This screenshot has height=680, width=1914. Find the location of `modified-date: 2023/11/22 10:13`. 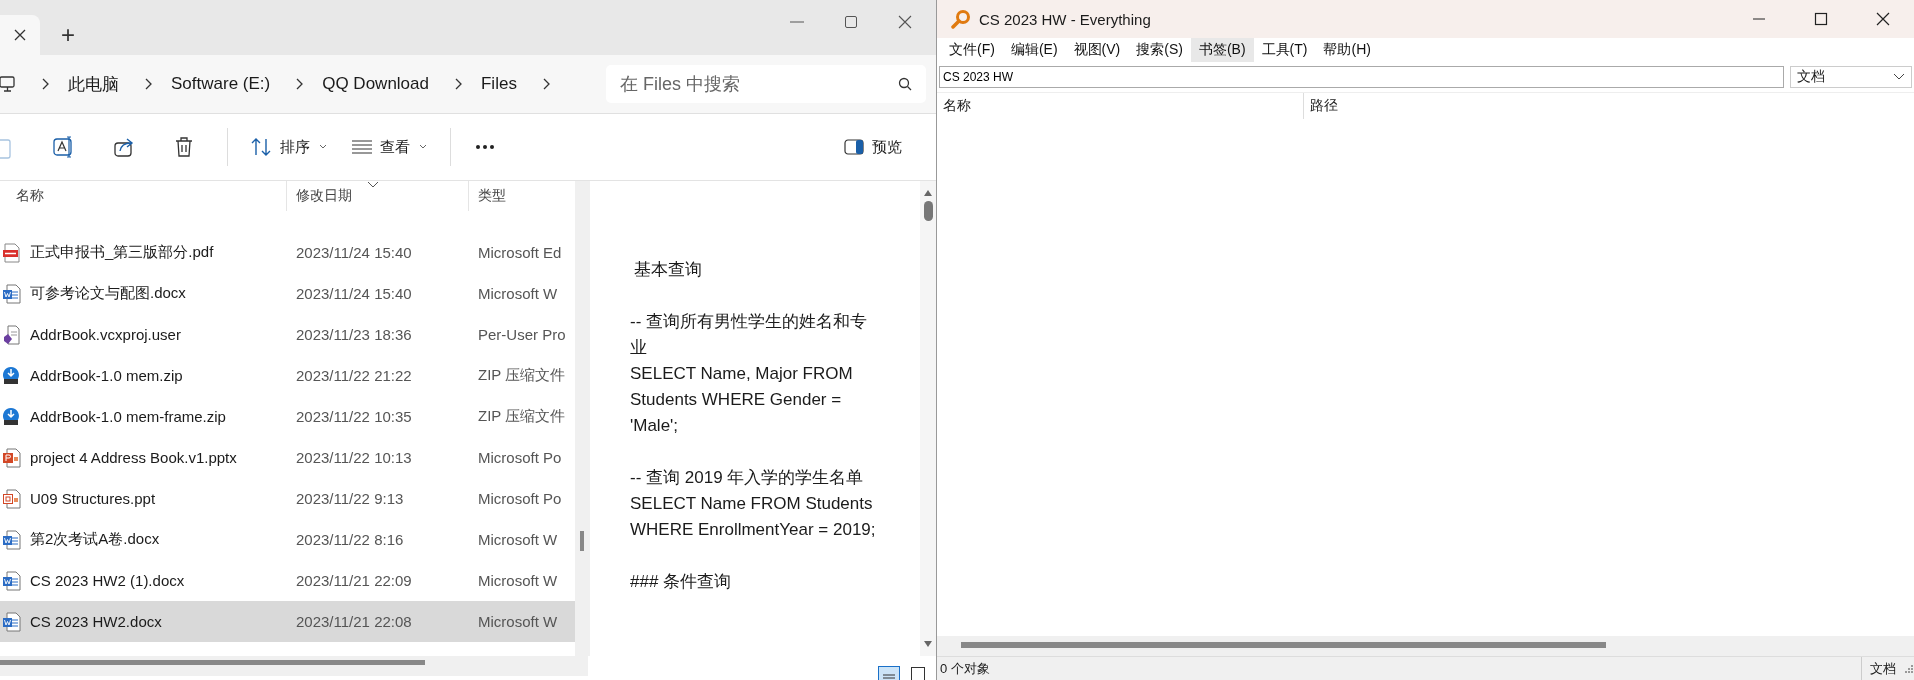

modified-date: 2023/11/22 10:13 is located at coordinates (354, 457).